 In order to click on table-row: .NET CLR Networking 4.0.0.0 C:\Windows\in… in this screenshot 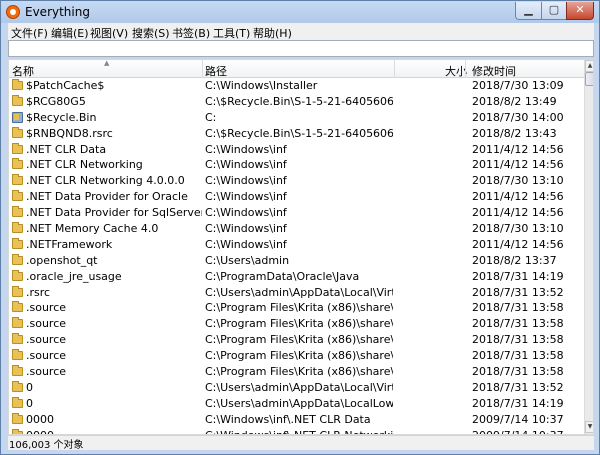, I will do `click(296, 181)`.